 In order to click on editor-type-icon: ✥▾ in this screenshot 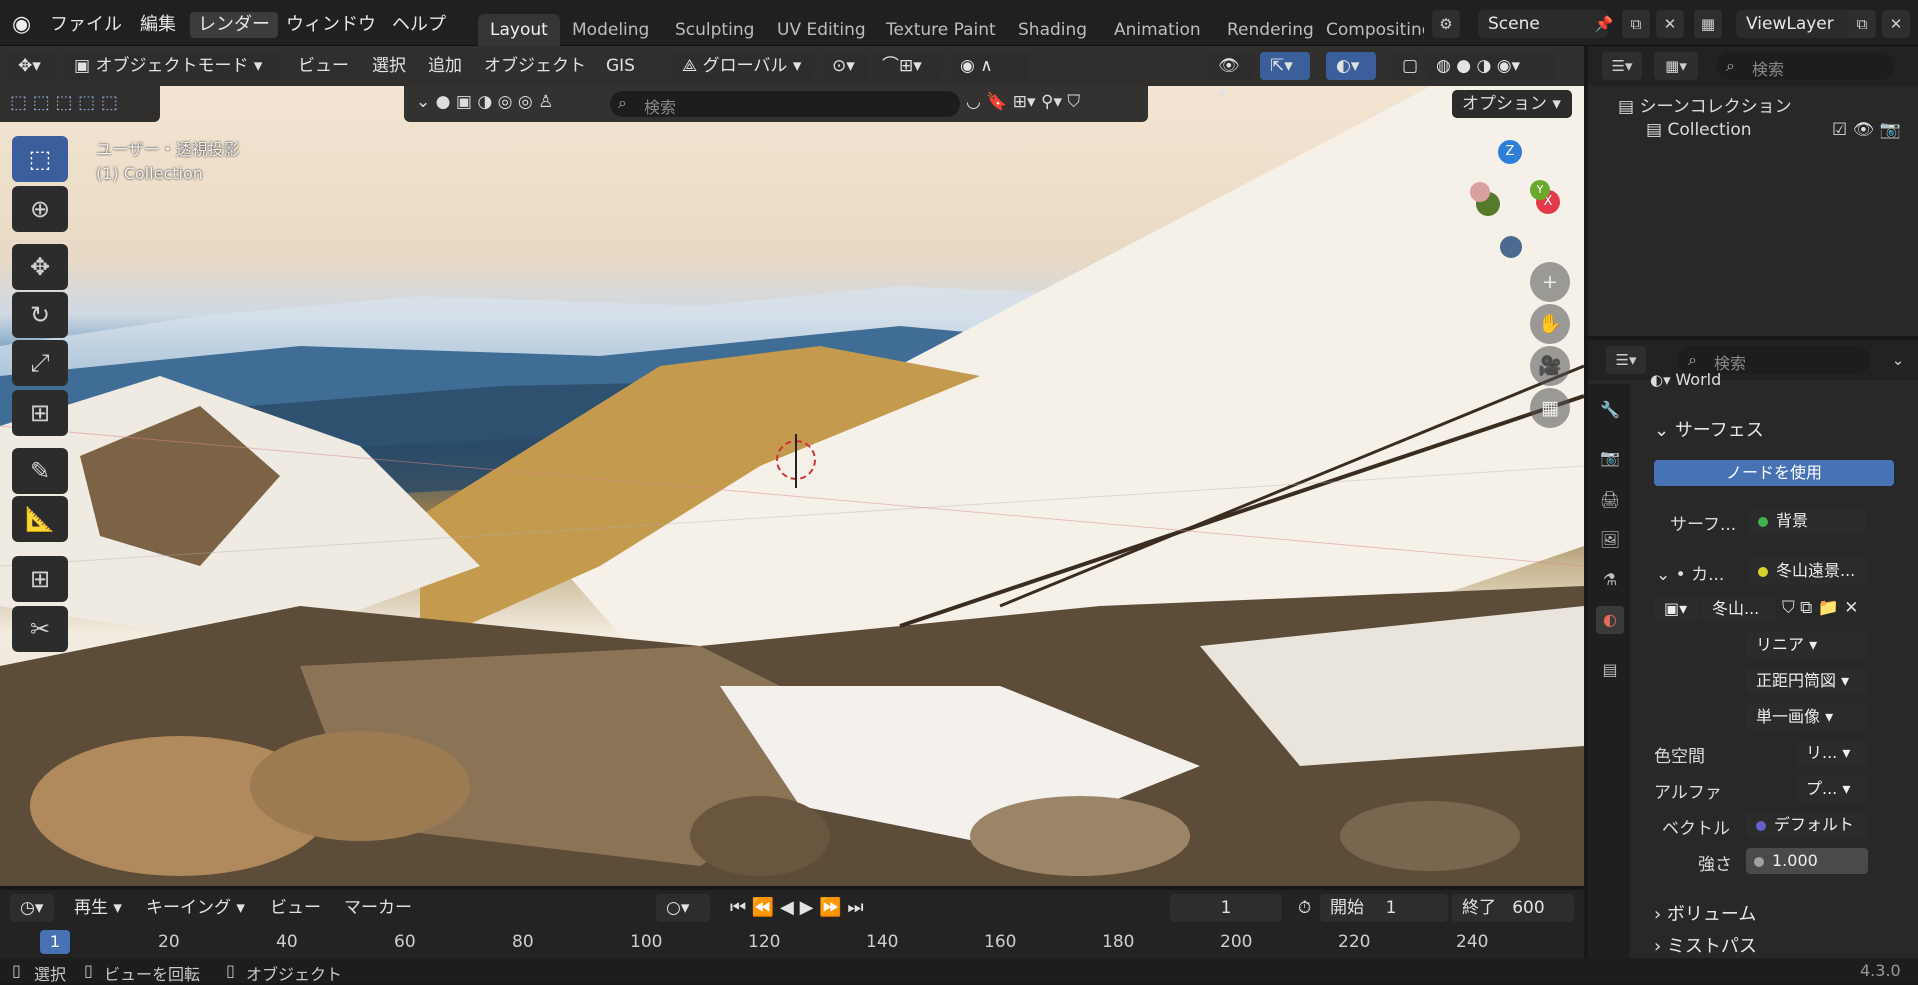, I will do `click(33, 66)`.